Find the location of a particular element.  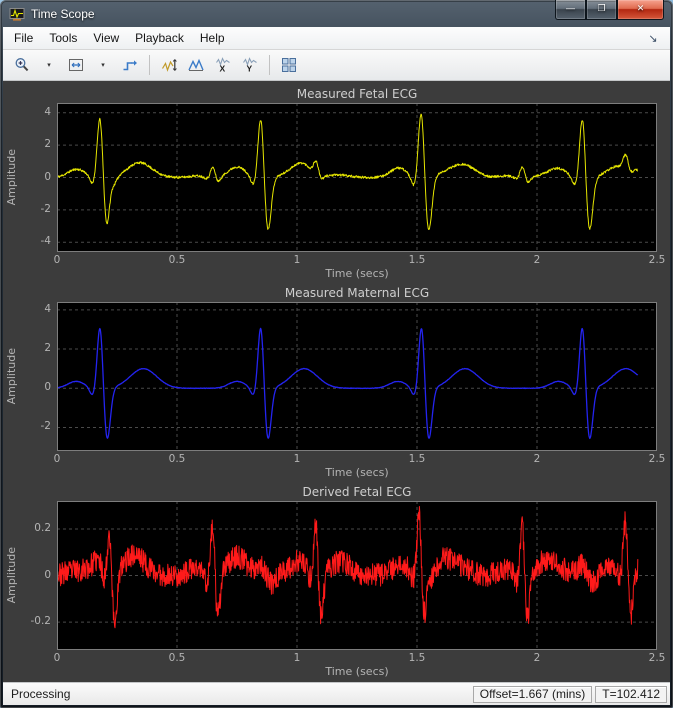

offset-readout: Offset=1.667 (mins) is located at coordinates (532, 694).